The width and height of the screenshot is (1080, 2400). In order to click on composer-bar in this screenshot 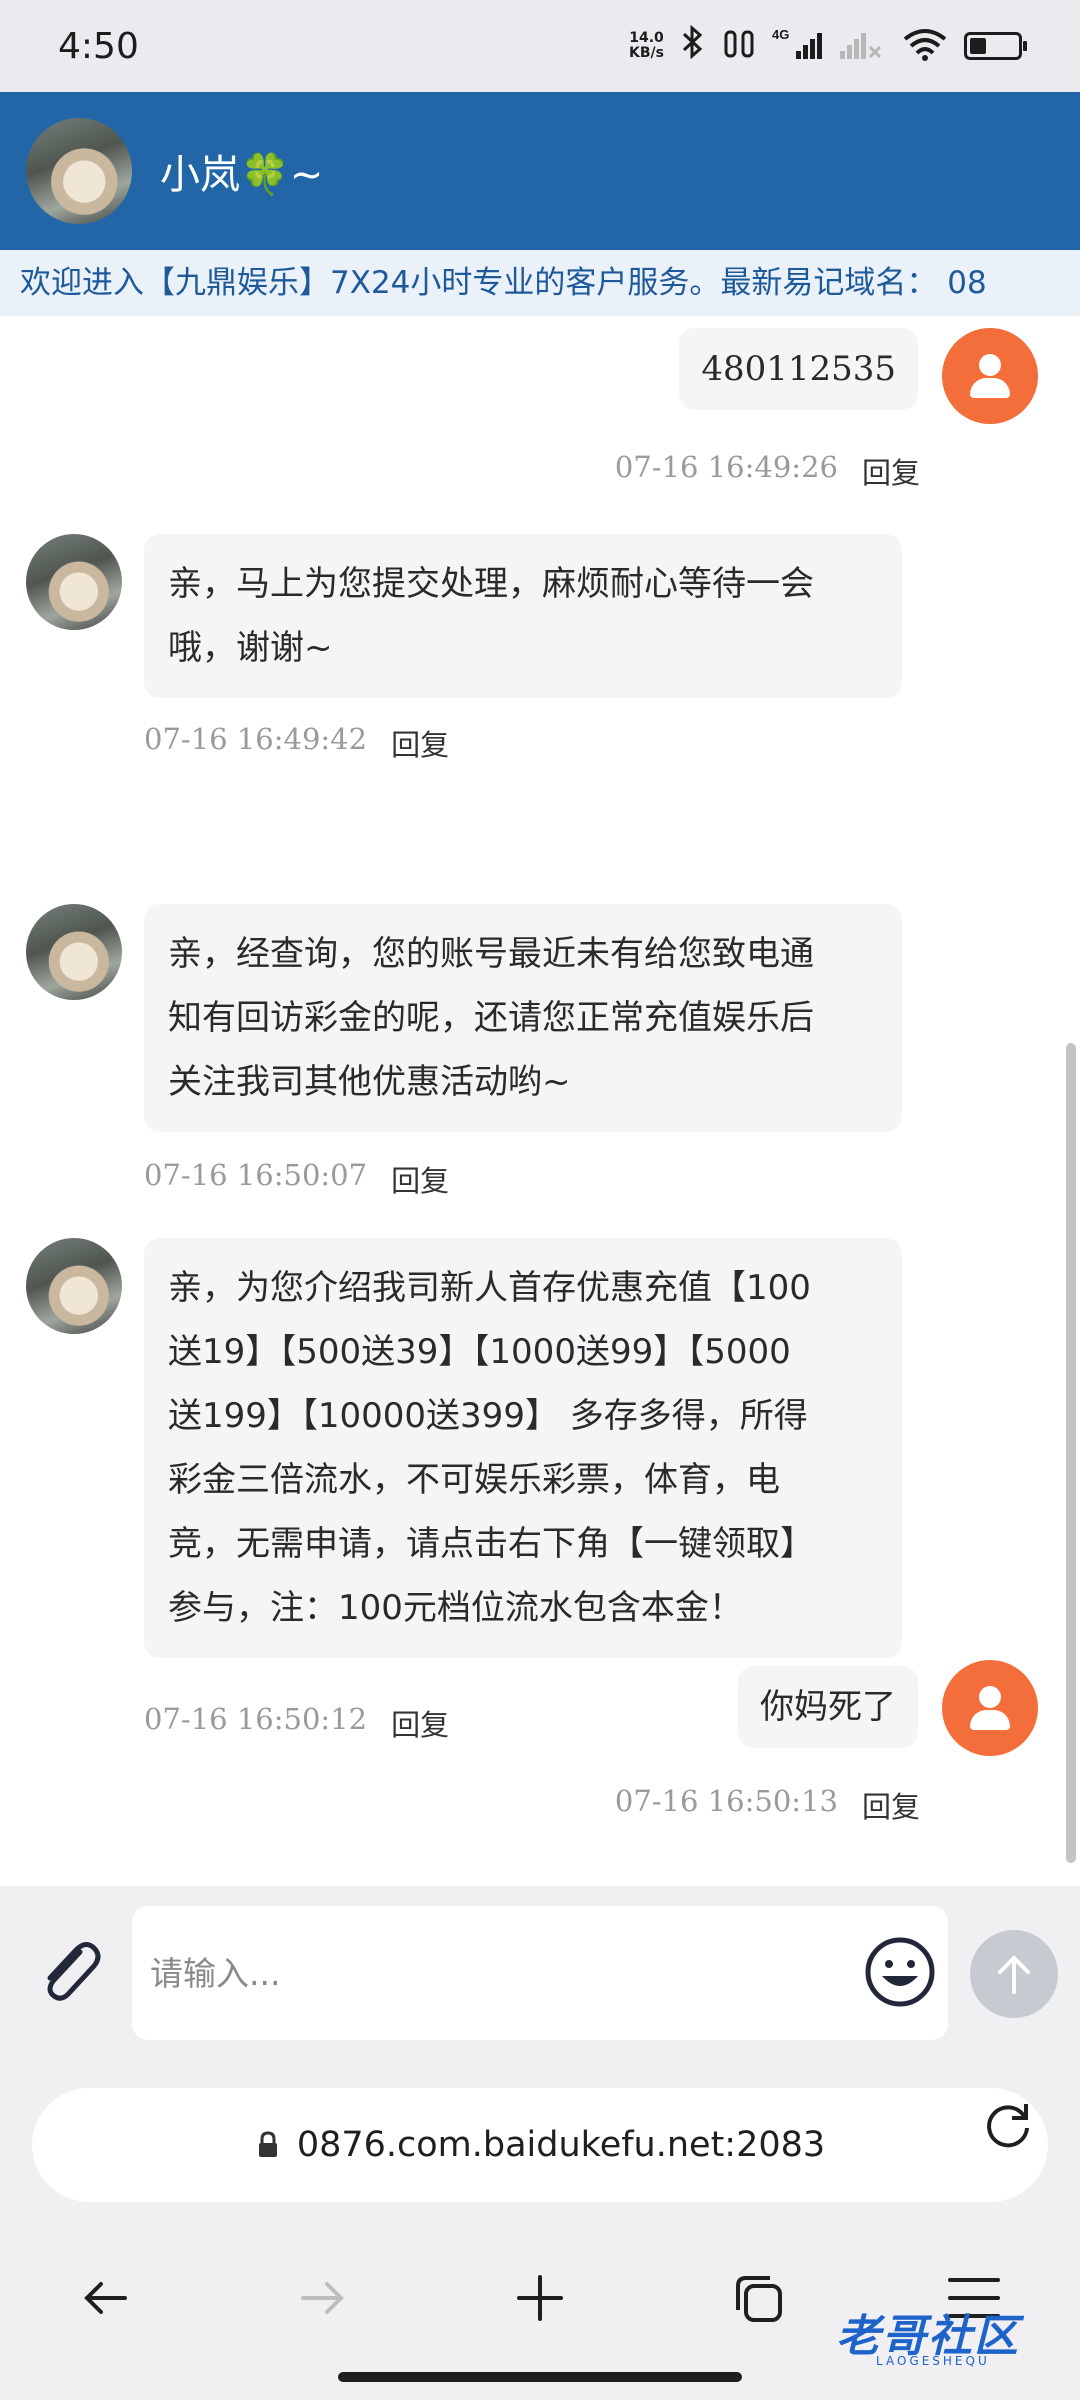, I will do `click(540, 1976)`.